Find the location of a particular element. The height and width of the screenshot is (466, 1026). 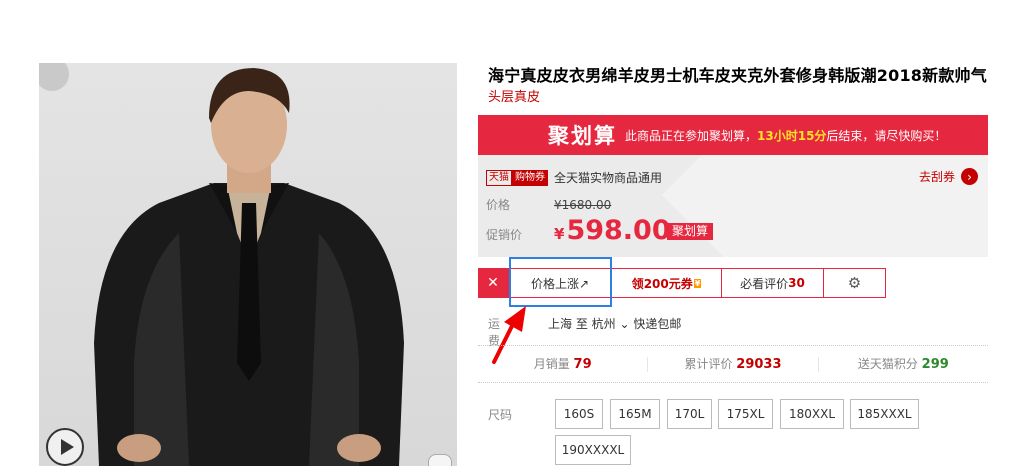

tmall-tag: 天猫 is located at coordinates (499, 177).